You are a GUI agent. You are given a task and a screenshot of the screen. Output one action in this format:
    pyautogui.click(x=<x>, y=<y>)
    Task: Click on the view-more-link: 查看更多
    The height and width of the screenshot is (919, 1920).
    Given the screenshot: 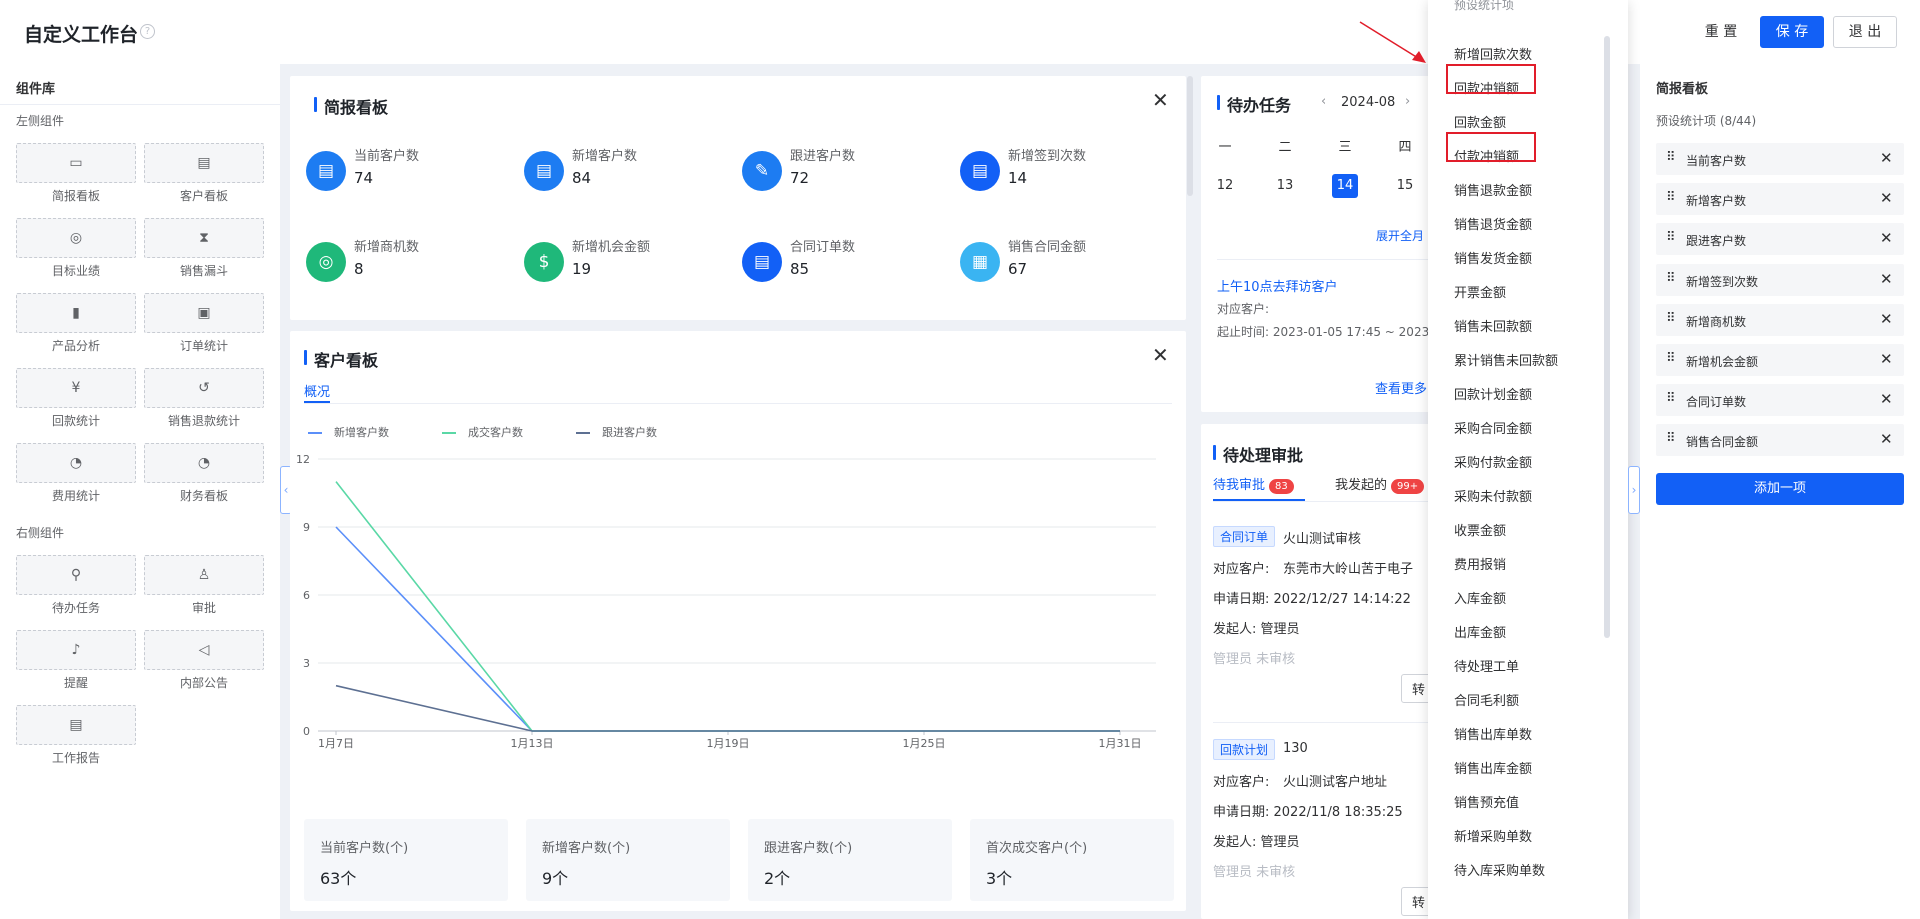 What is the action you would take?
    pyautogui.click(x=1401, y=387)
    